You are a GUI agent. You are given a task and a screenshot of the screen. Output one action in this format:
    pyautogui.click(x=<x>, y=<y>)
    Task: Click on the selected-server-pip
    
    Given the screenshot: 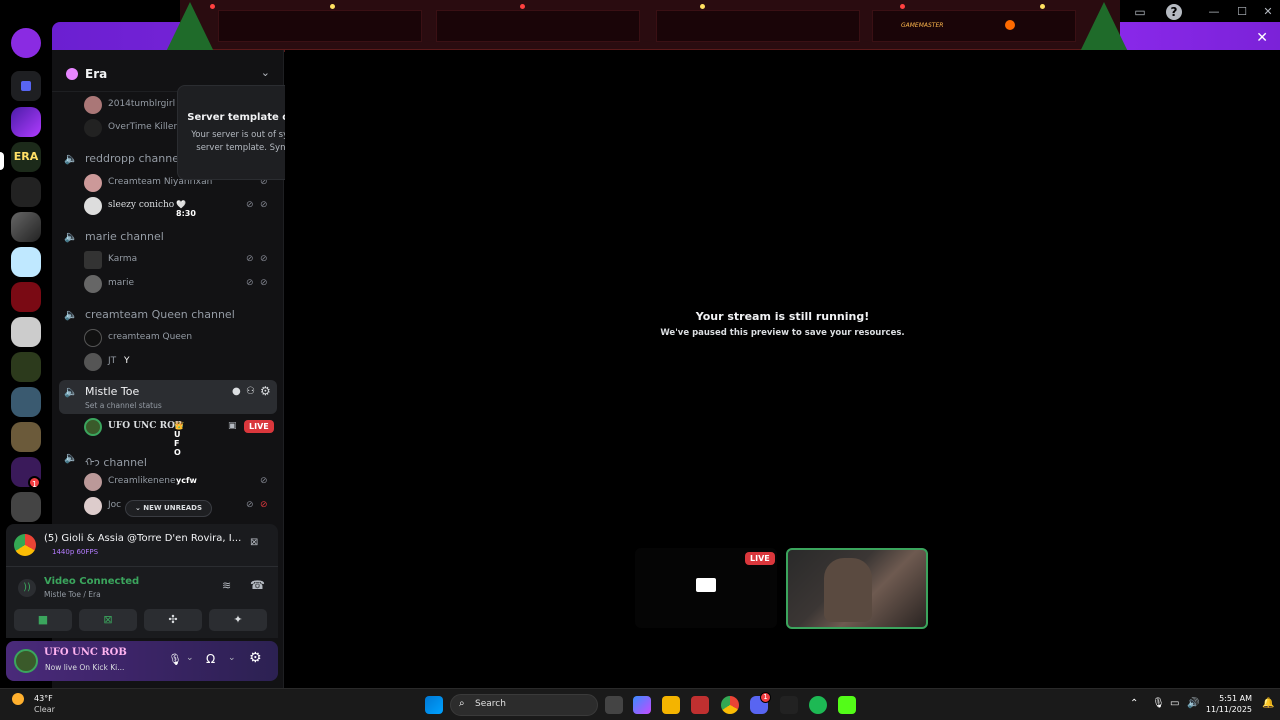 What is the action you would take?
    pyautogui.click(x=2, y=161)
    